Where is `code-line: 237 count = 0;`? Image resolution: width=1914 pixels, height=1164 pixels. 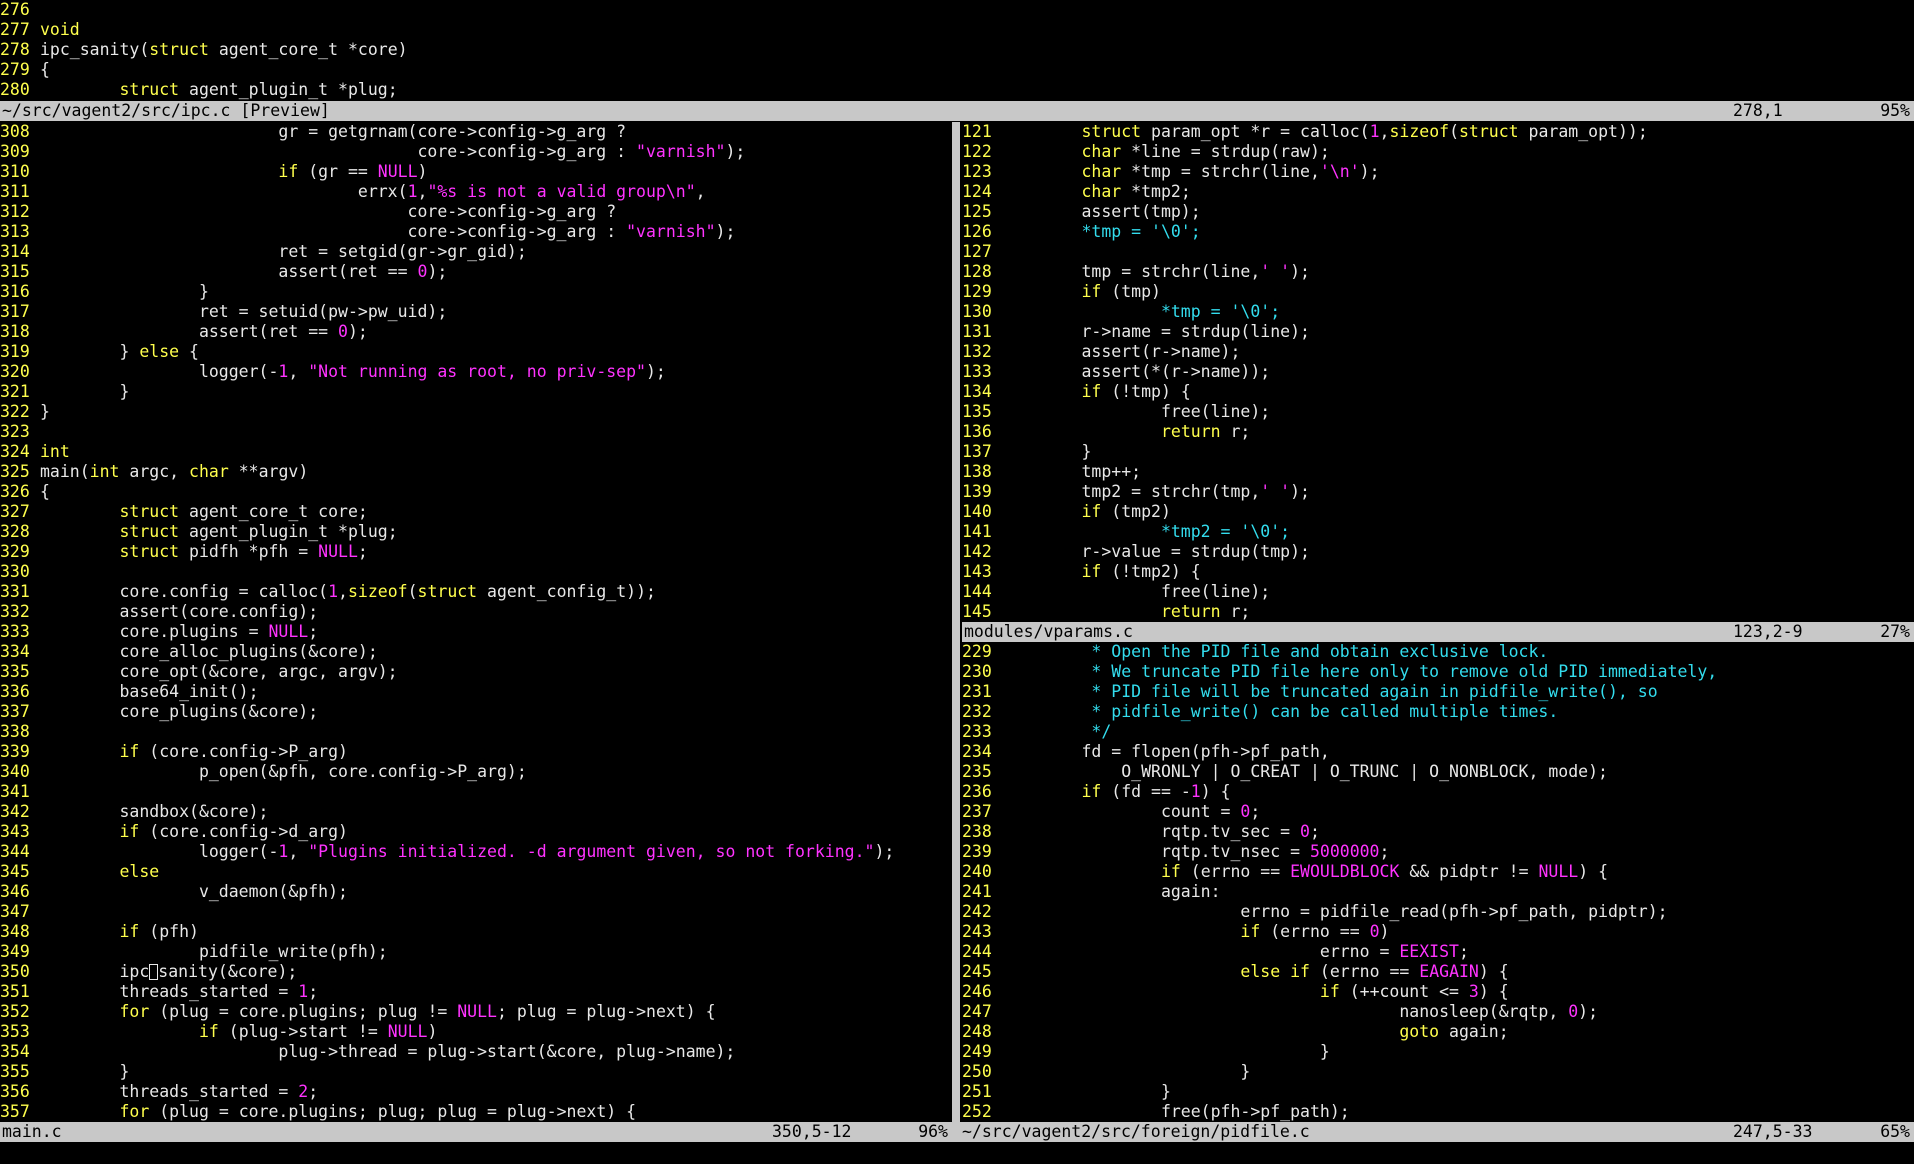 code-line: 237 count = 0; is located at coordinates (1438, 812).